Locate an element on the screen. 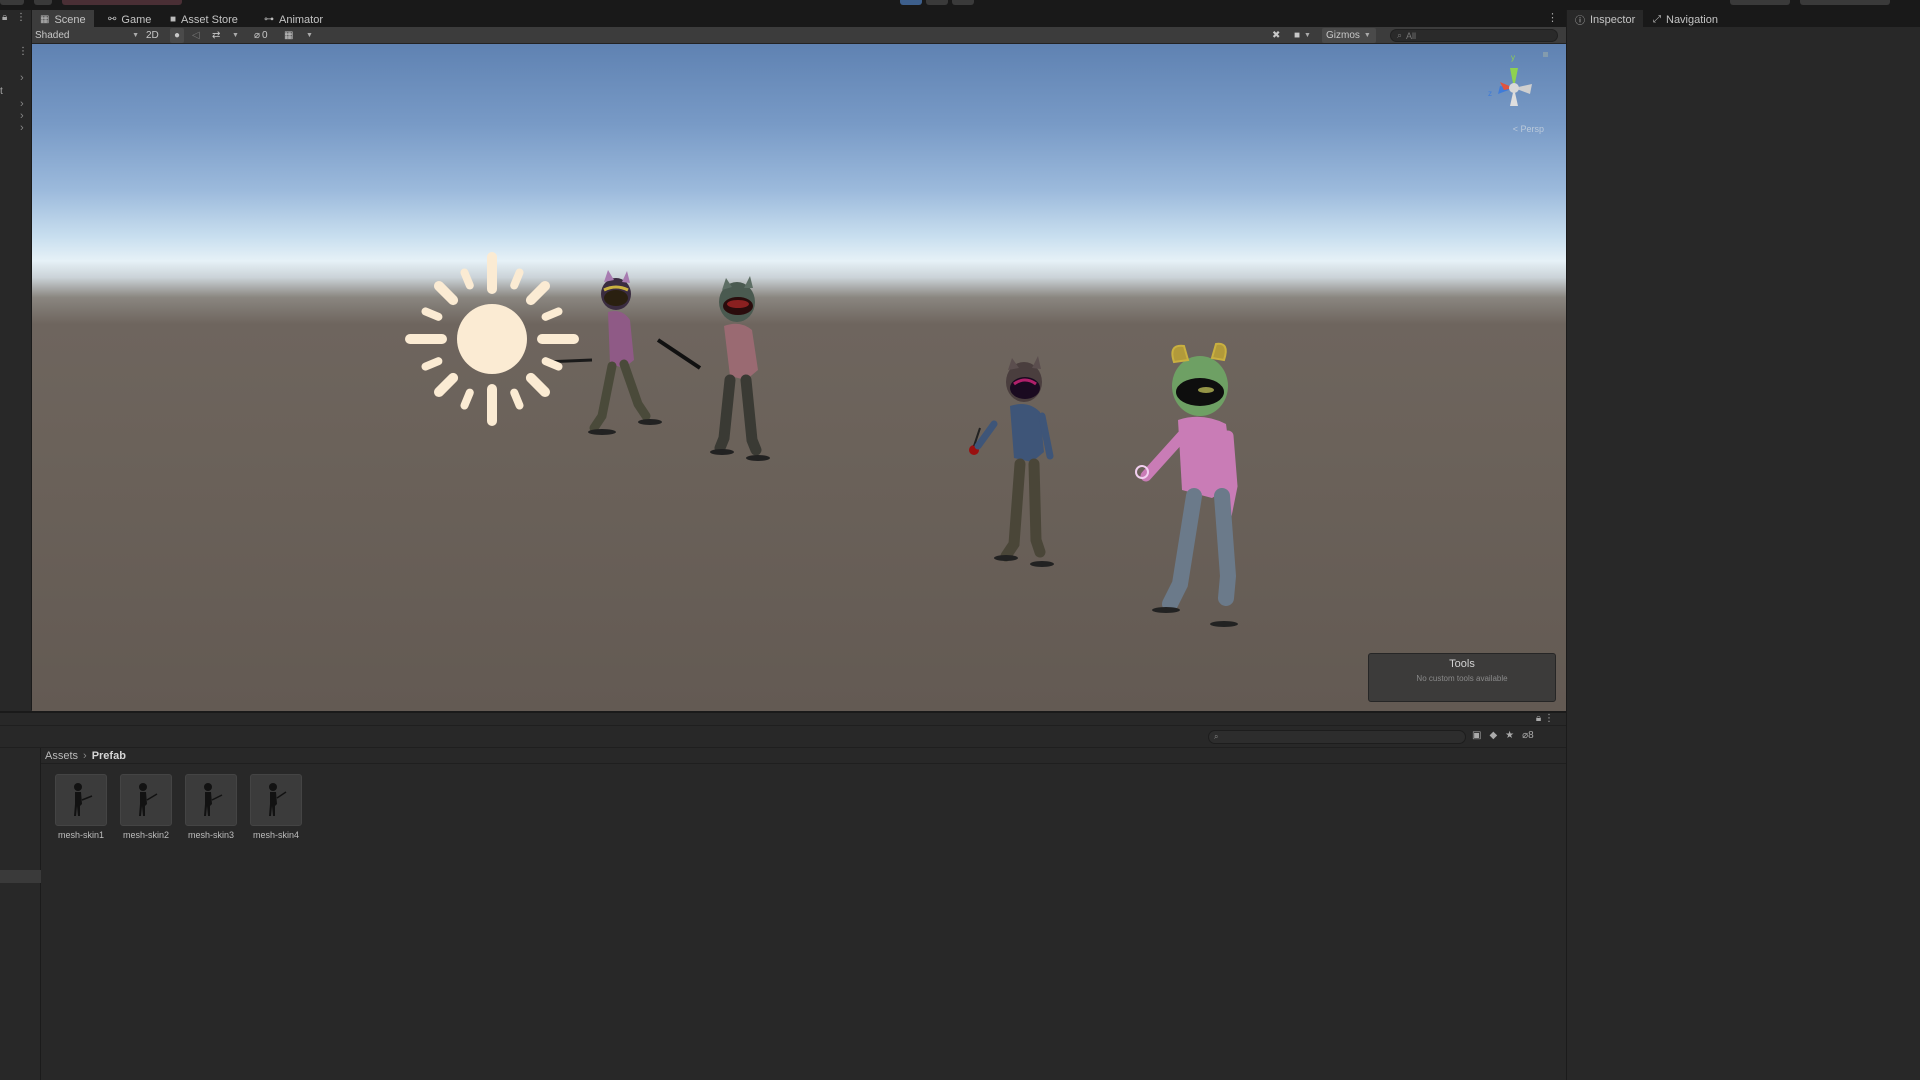 Image resolution: width=1920 pixels, height=1080 pixels. filter-by-type-icon: ▣ is located at coordinates (1476, 735).